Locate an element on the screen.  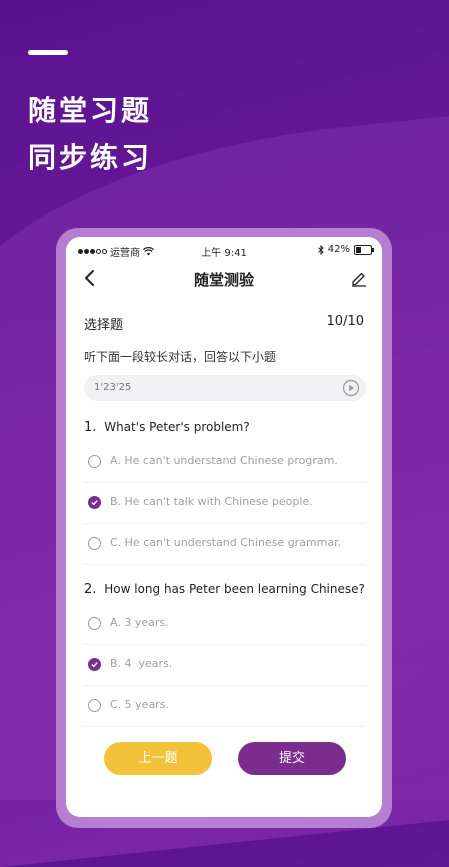
question-text: What's Peter's problem? is located at coordinates (177, 427).